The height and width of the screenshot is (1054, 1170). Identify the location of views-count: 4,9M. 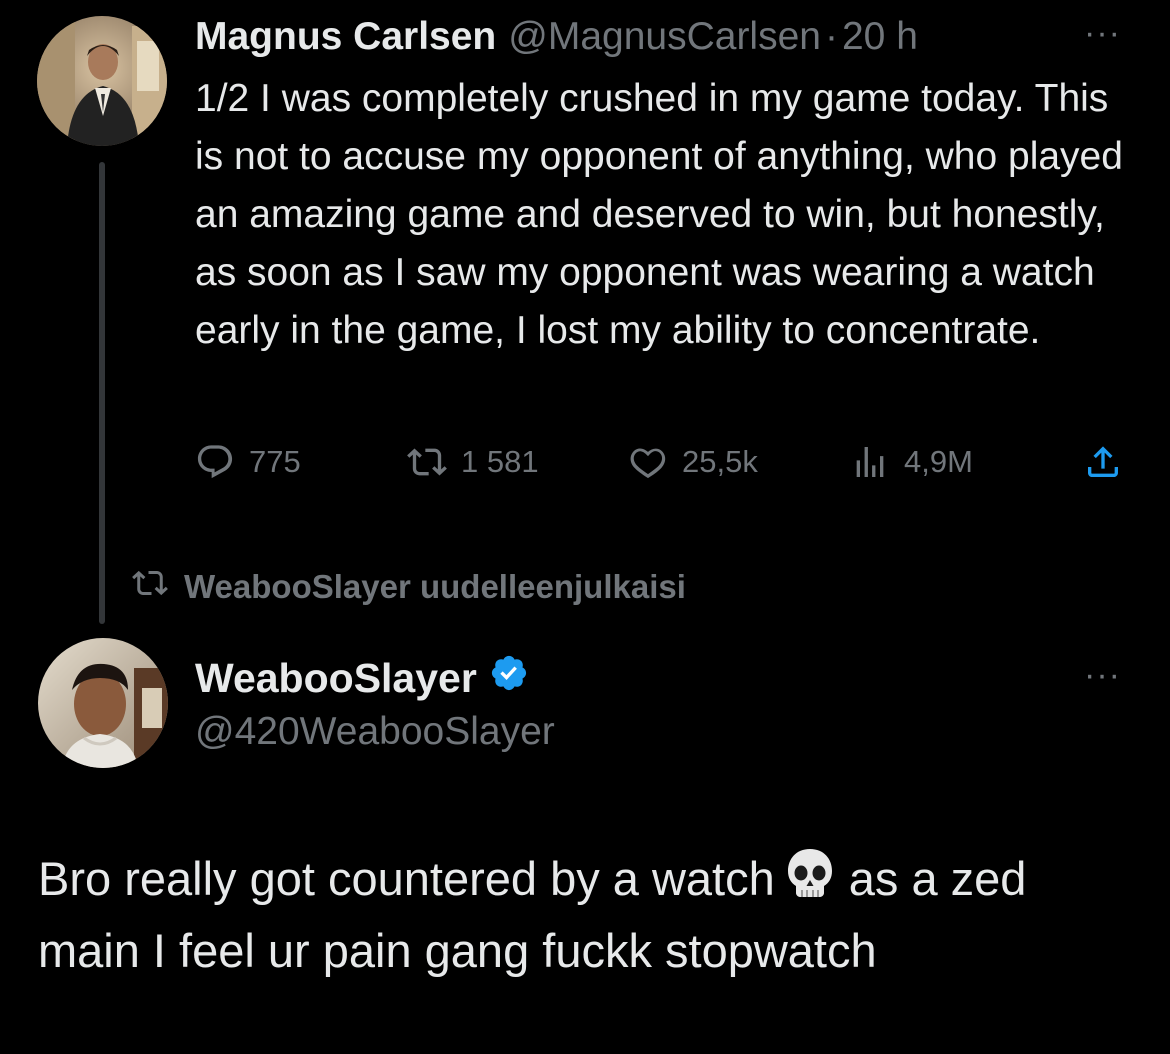
(938, 461).